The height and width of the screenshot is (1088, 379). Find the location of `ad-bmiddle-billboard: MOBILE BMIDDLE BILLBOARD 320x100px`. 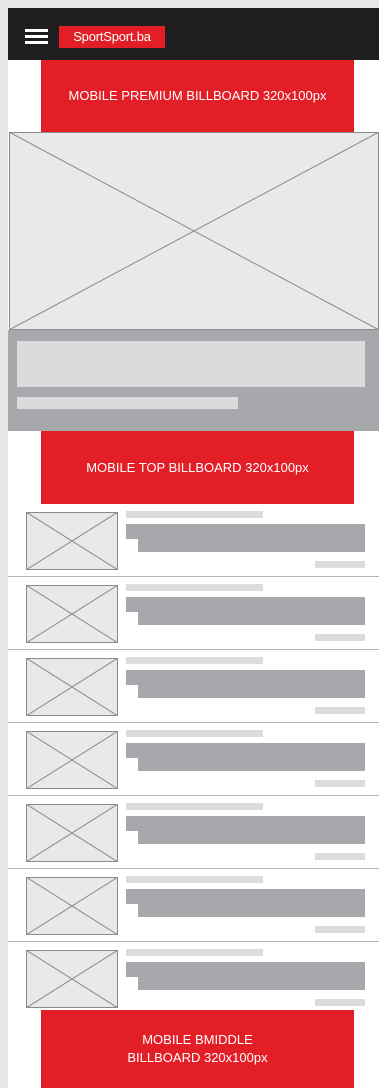

ad-bmiddle-billboard: MOBILE BMIDDLE BILLBOARD 320x100px is located at coordinates (197, 1049).